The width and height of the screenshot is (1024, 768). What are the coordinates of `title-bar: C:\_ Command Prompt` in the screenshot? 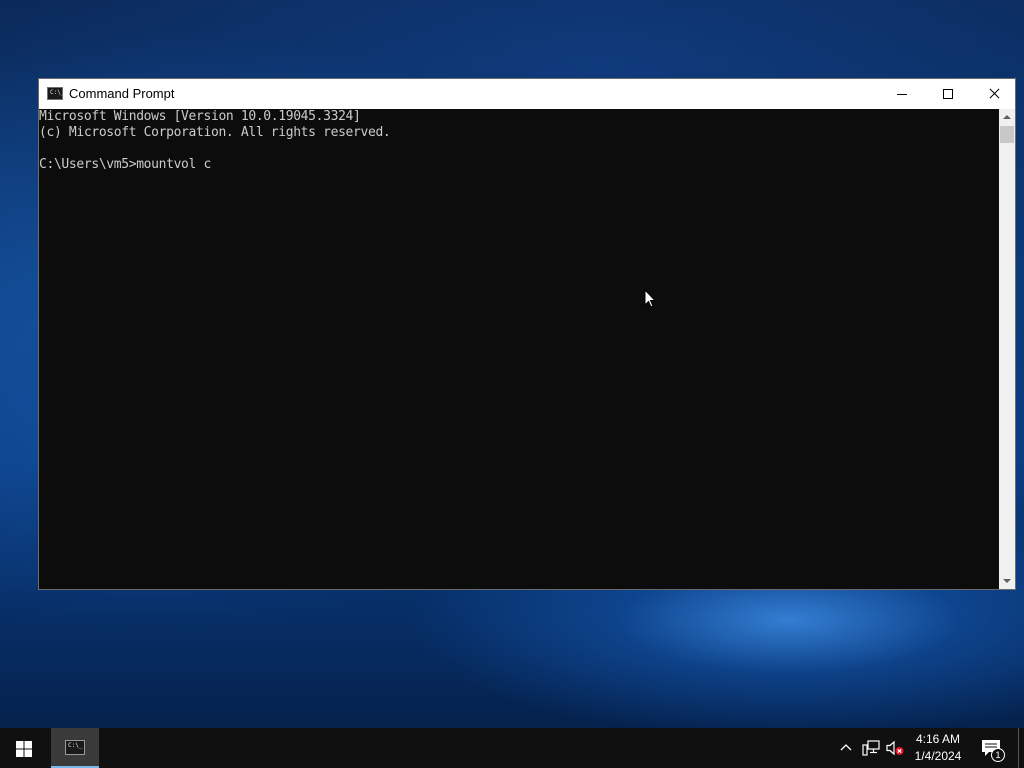 It's located at (527, 94).